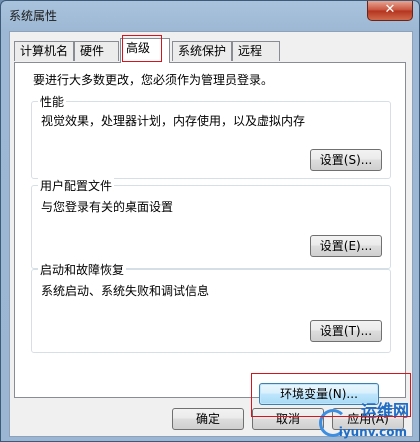 Image resolution: width=420 pixels, height=442 pixels. What do you see at coordinates (359, 417) in the screenshot?
I see `site-watermark: 运维网 iyunv.com` at bounding box center [359, 417].